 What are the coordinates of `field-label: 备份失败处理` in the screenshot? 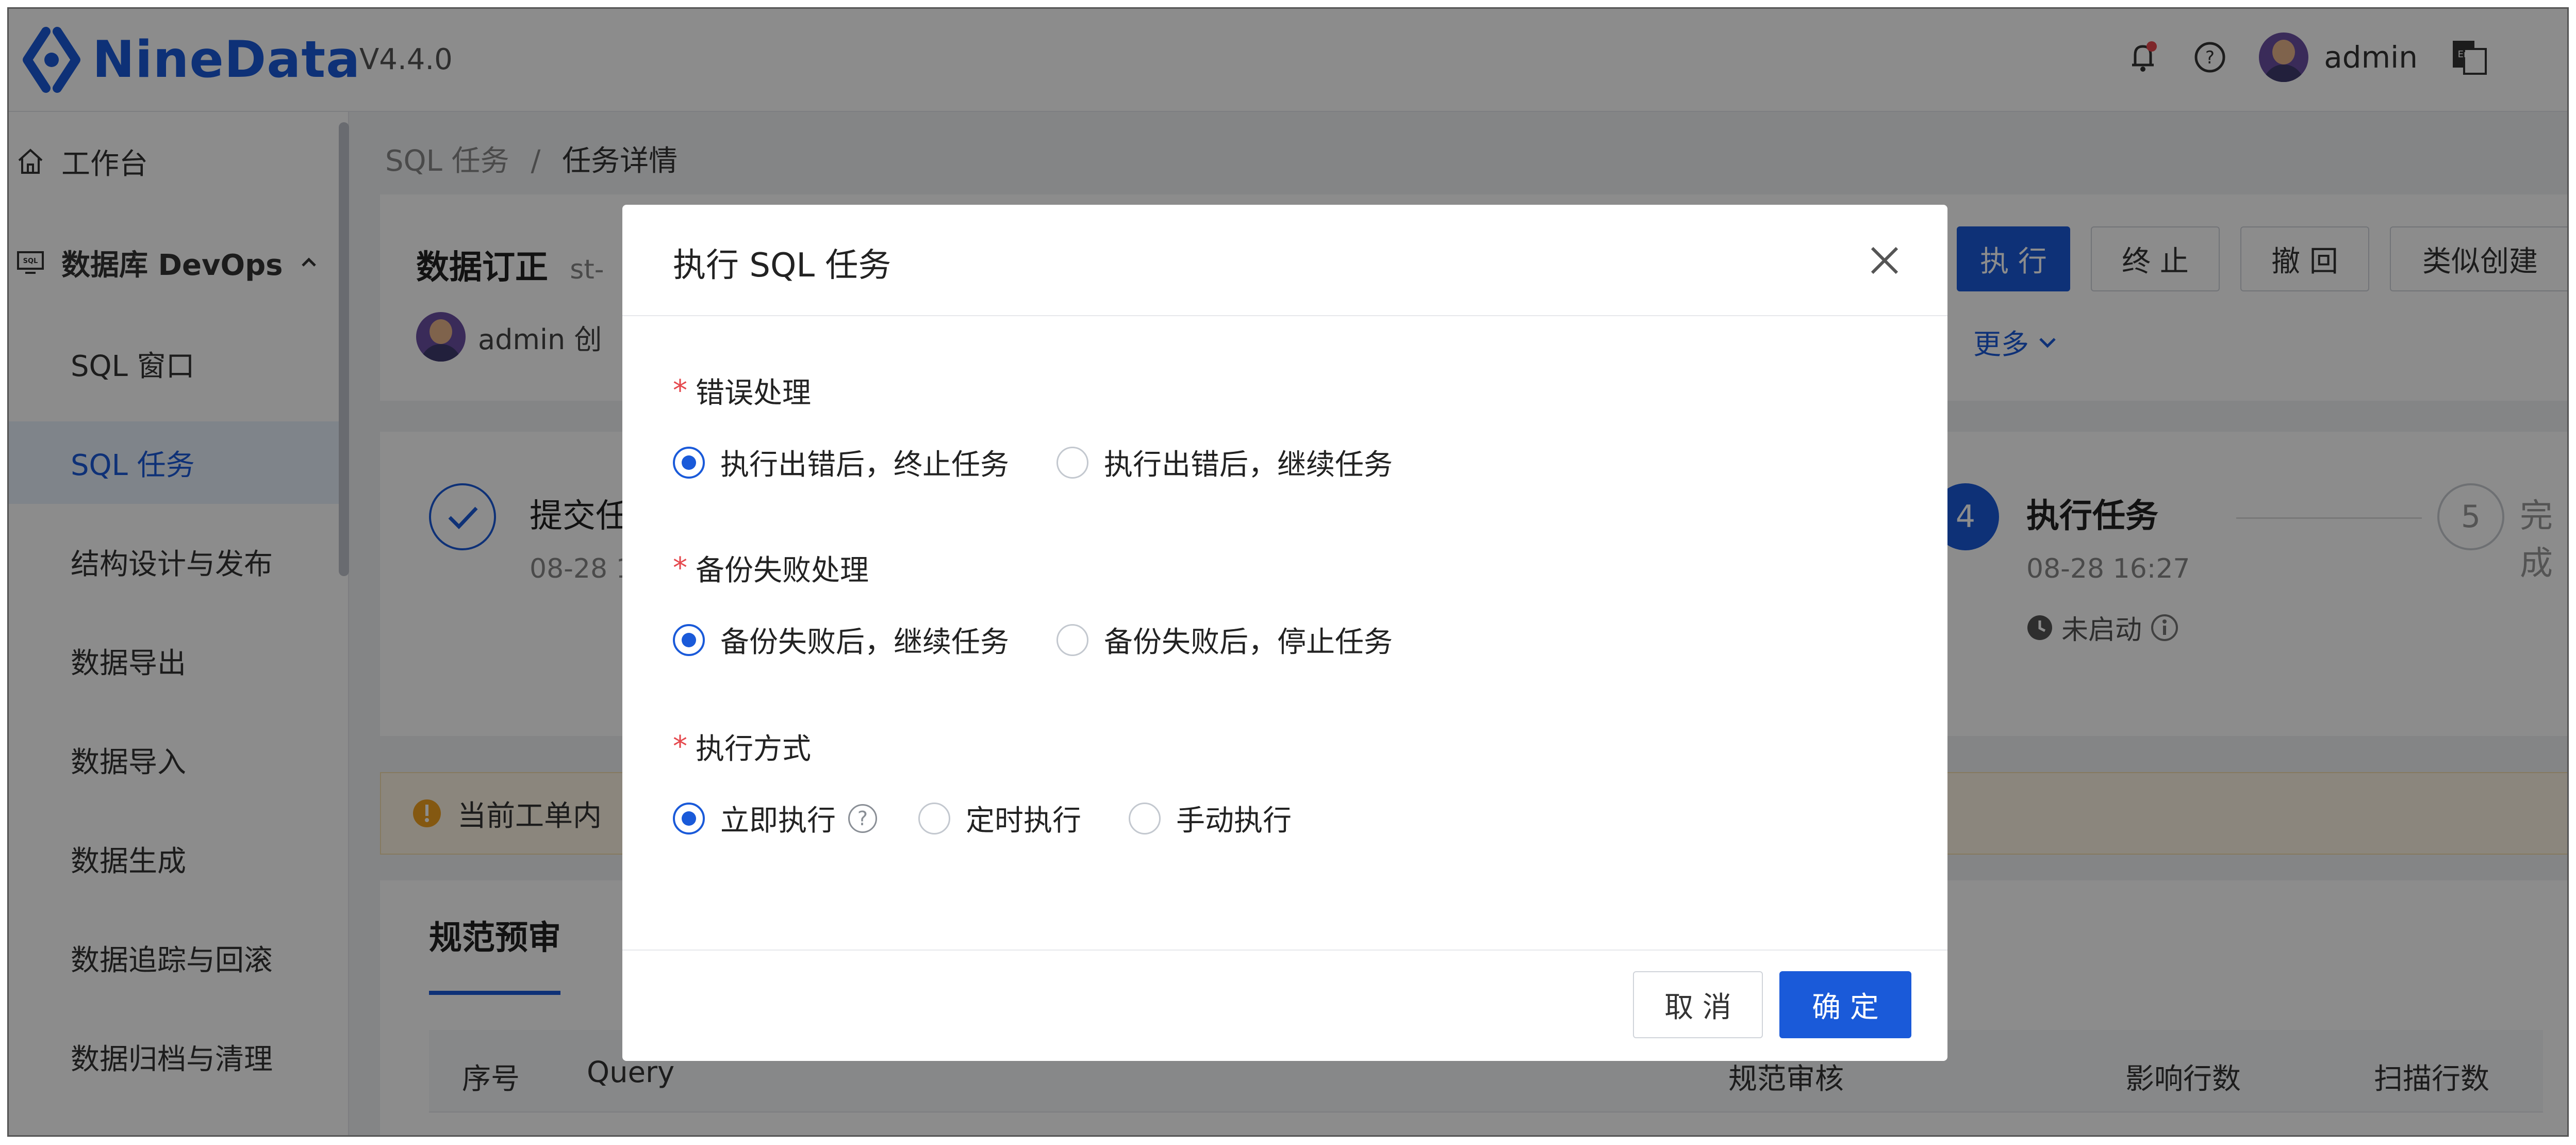 It's located at (783, 570).